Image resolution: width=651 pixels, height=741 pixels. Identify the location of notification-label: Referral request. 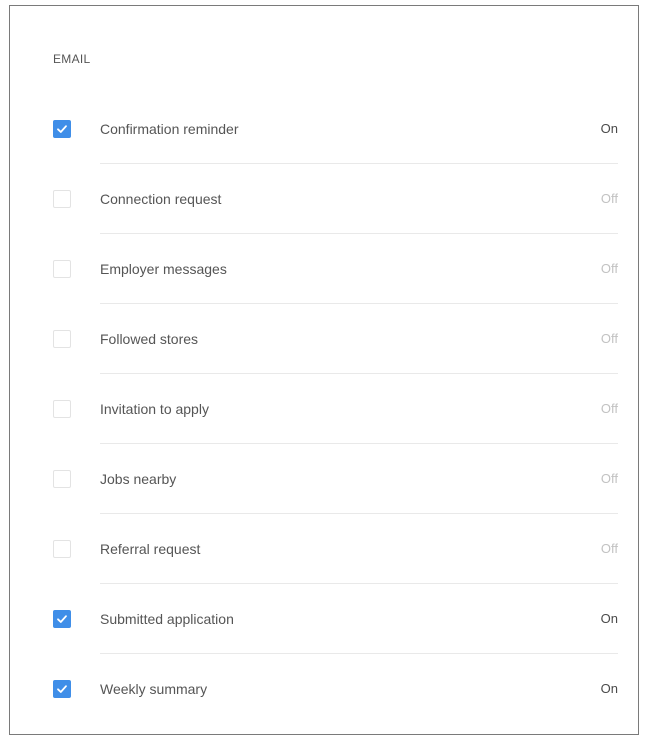
(150, 549).